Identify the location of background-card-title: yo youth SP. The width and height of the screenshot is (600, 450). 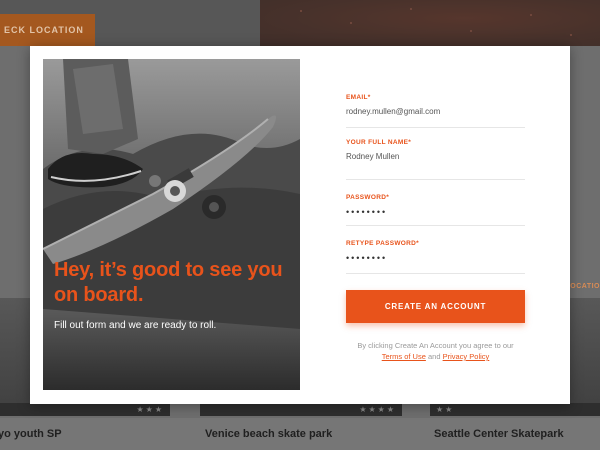
(31, 434).